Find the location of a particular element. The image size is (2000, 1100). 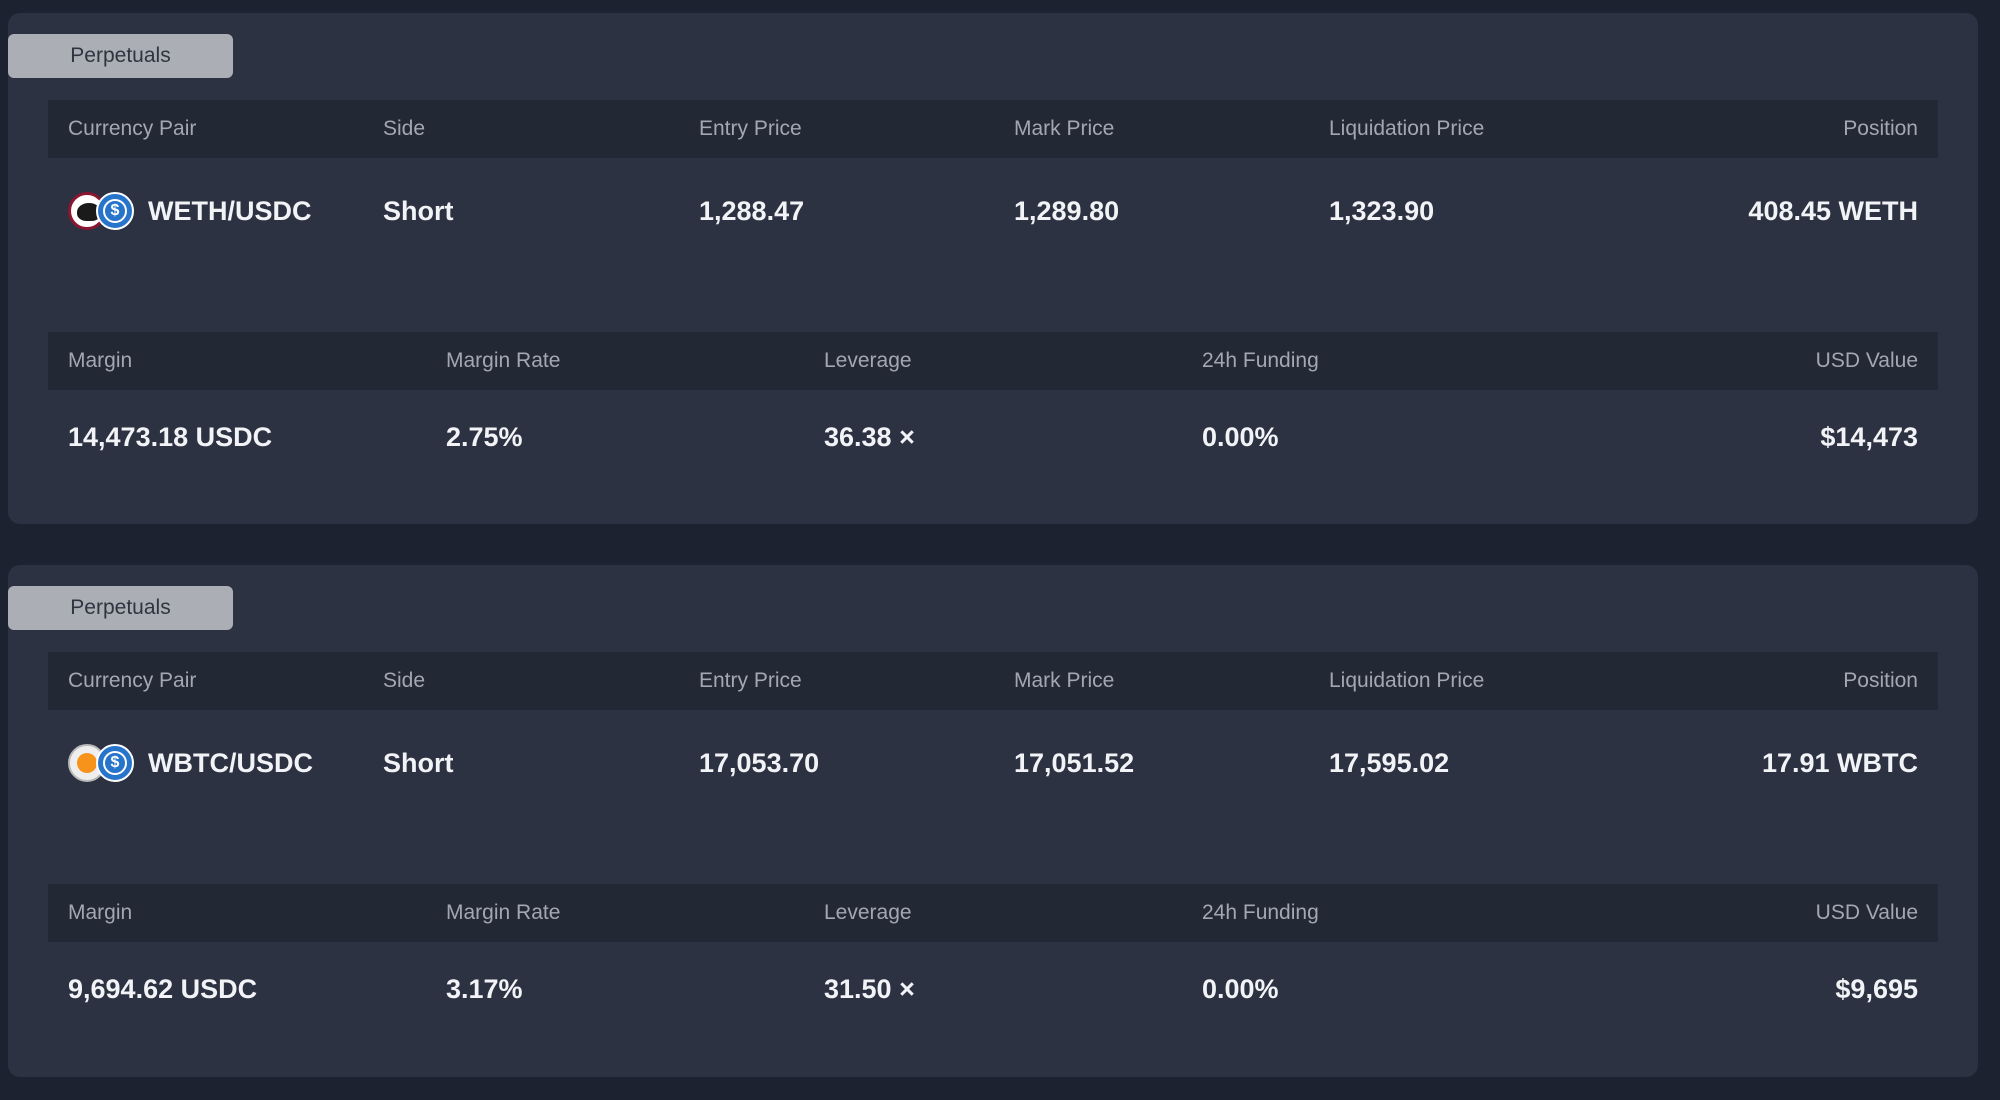

currency-pair-cell: $ WBTC/USDC is located at coordinates (190, 763).